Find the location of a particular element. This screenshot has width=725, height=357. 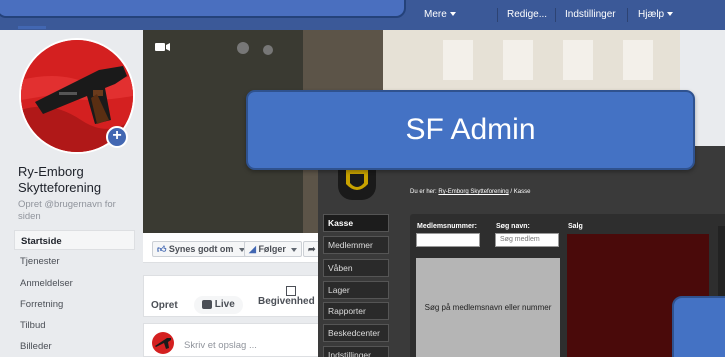

nav-help-label: Hjælp is located at coordinates (651, 14).